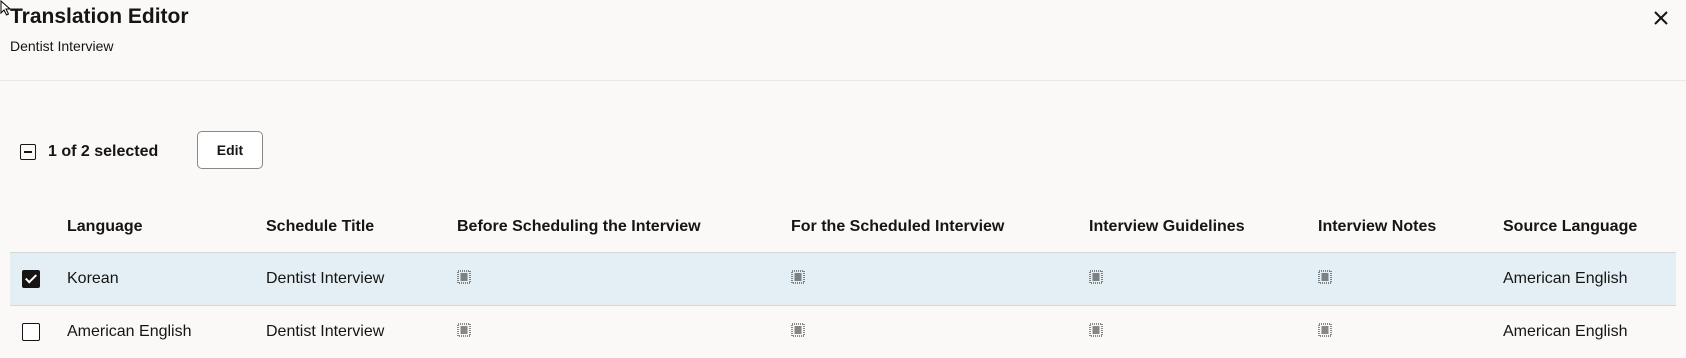 This screenshot has height=358, width=1686. What do you see at coordinates (230, 150) in the screenshot?
I see `edit-button: Edit` at bounding box center [230, 150].